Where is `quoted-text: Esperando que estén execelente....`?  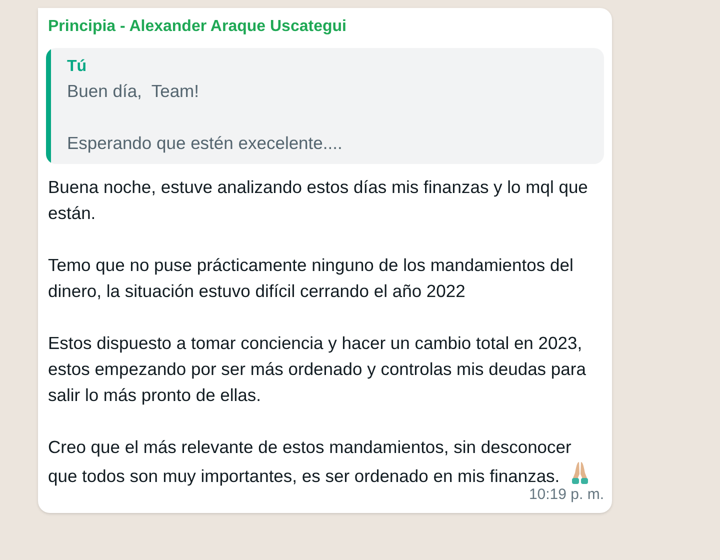 quoted-text: Esperando que estén execelente.... is located at coordinates (204, 143).